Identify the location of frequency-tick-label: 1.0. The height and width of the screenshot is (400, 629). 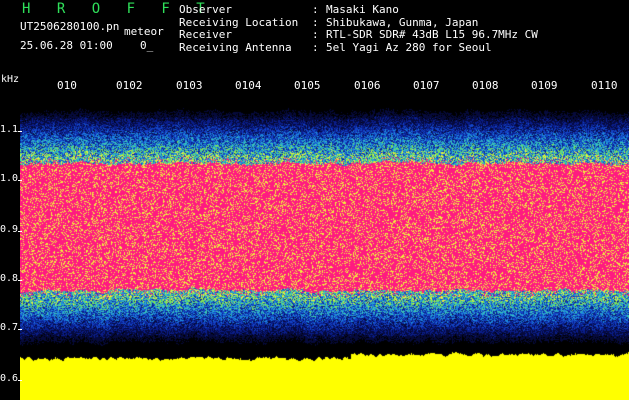
(9, 178).